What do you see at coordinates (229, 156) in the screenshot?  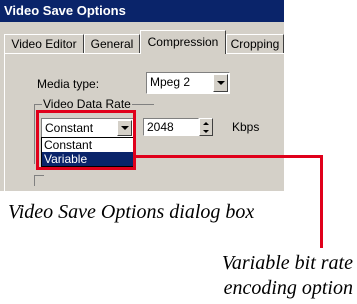 I see `callout-line-horizontal` at bounding box center [229, 156].